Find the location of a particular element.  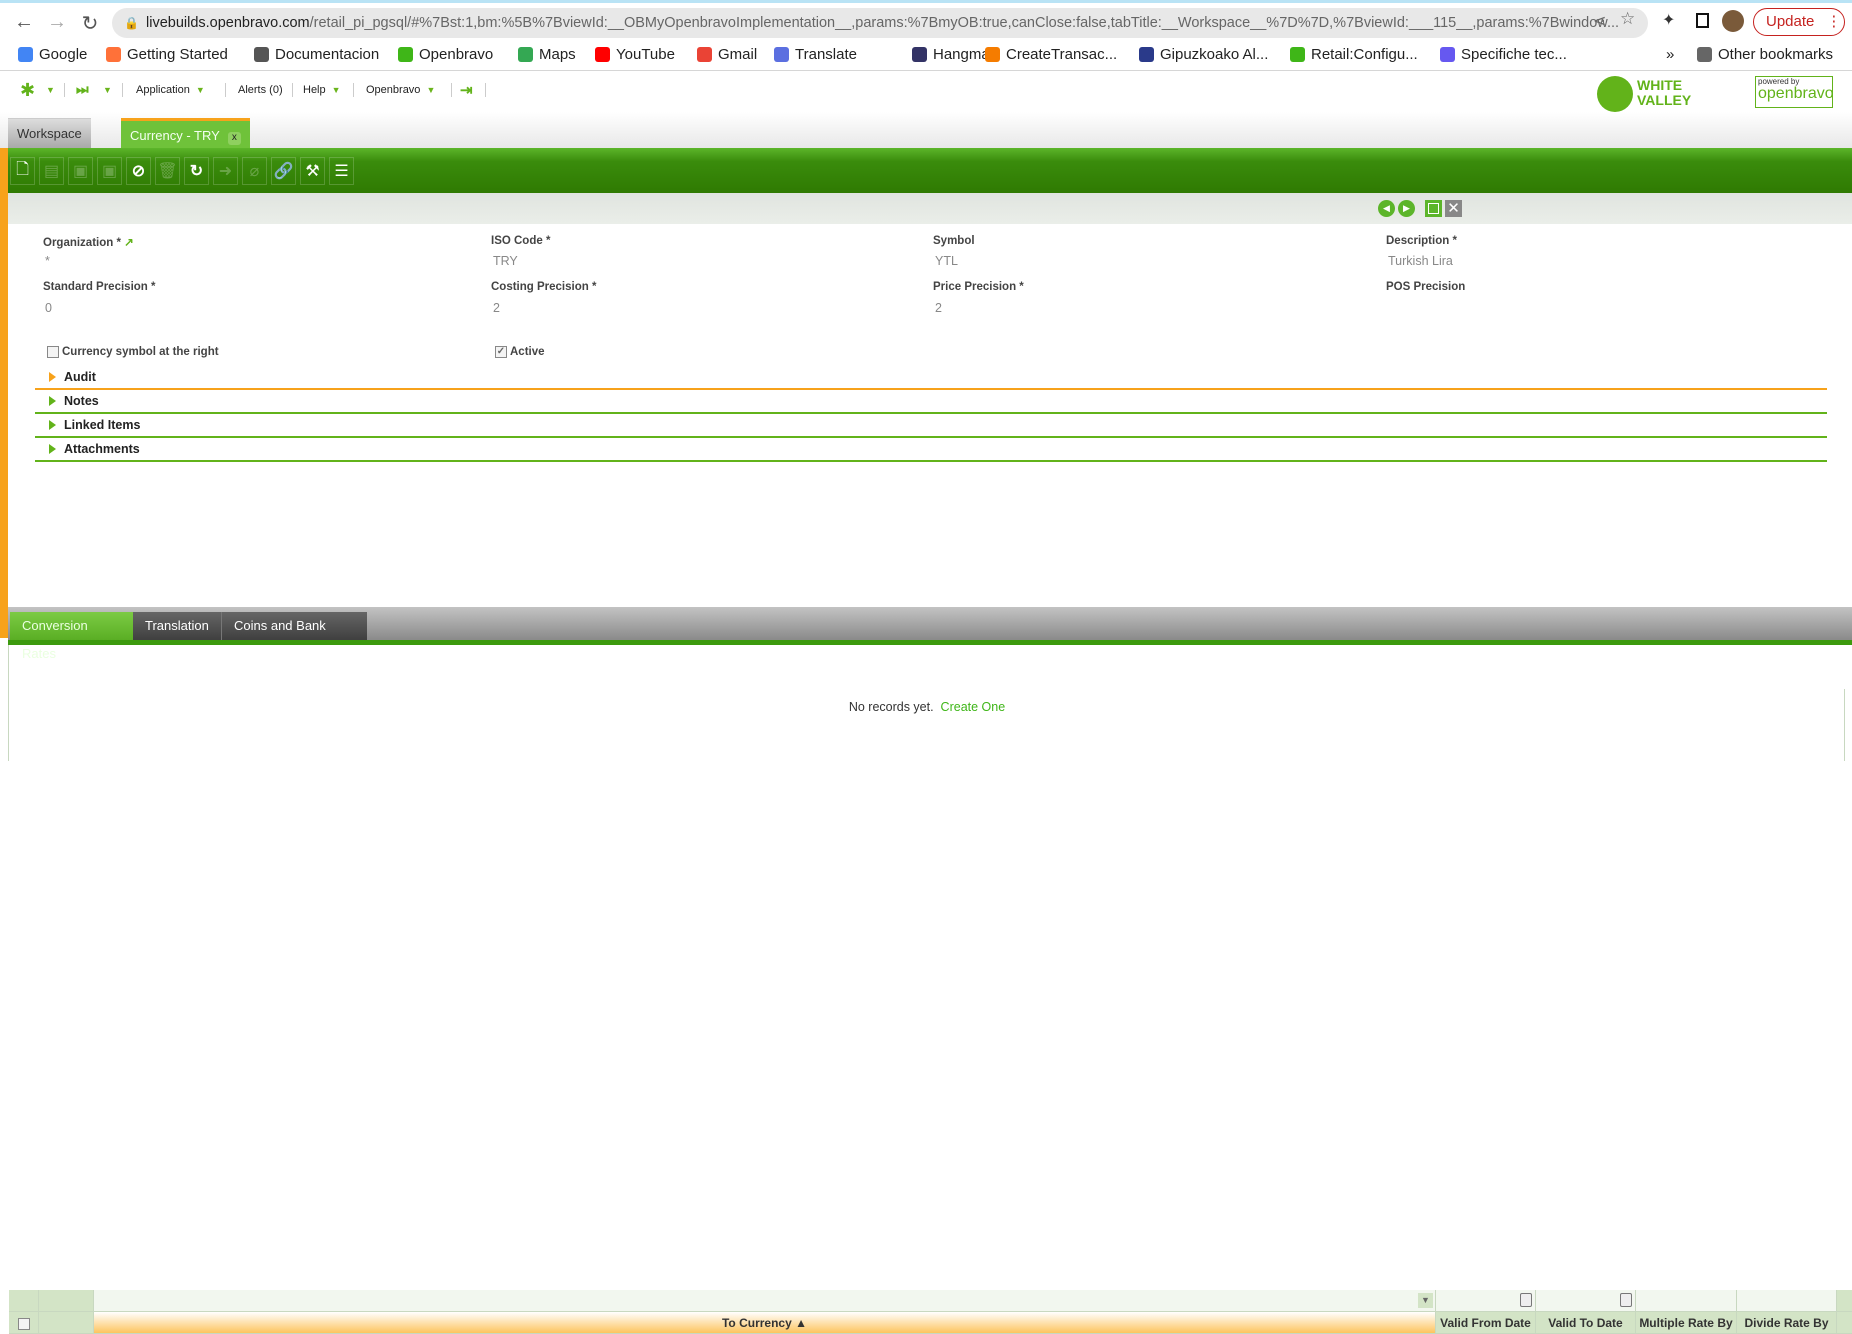

bookmark-item: Openbravo is located at coordinates (445, 54).